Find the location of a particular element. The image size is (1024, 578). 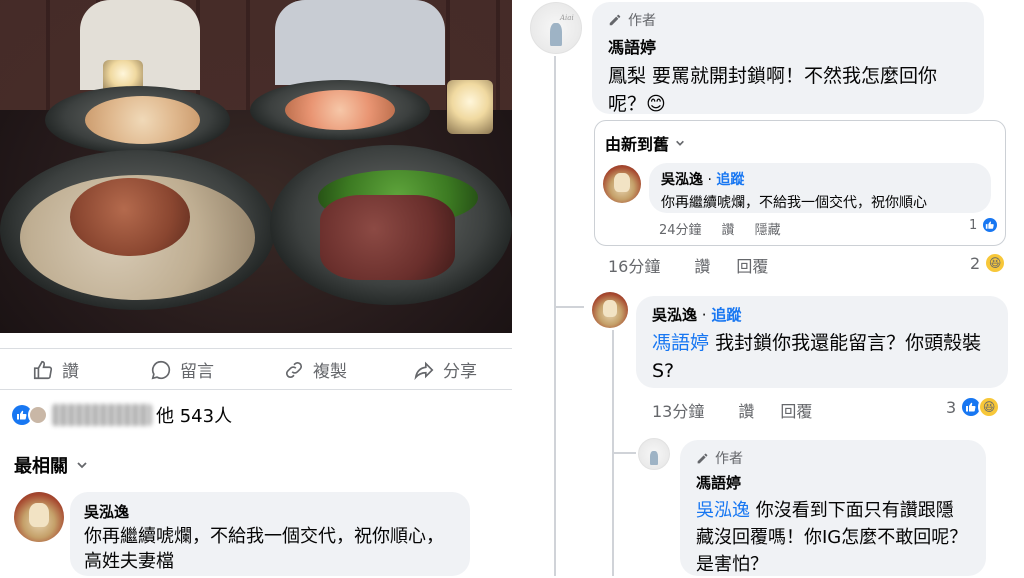

post-action-bar: 讚 留言 複製 分享 is located at coordinates (256, 369).